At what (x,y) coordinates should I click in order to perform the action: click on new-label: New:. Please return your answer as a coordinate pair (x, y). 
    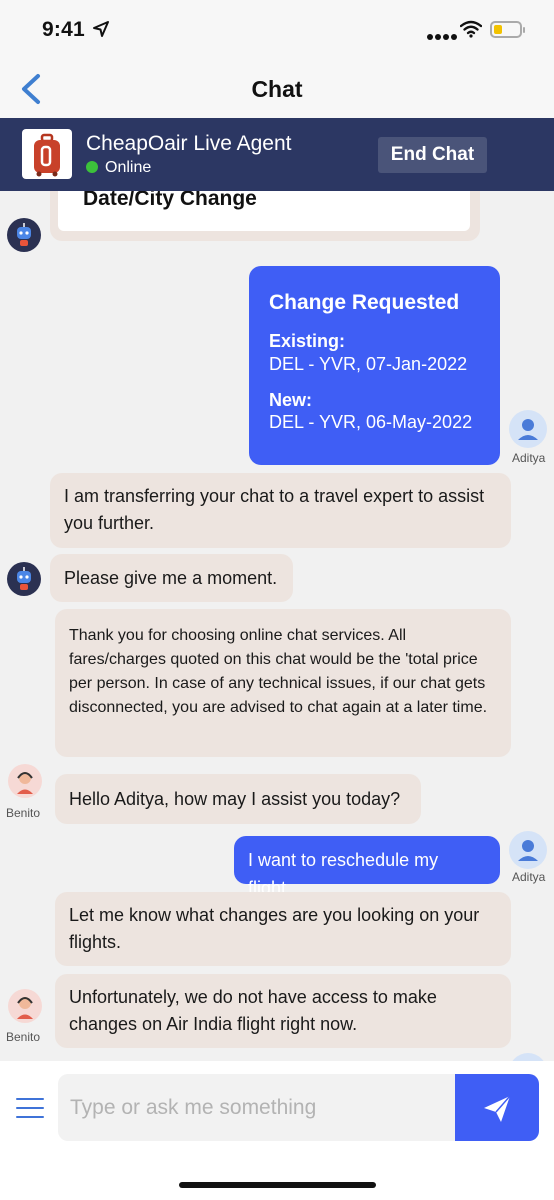
    Looking at the image, I should click on (291, 400).